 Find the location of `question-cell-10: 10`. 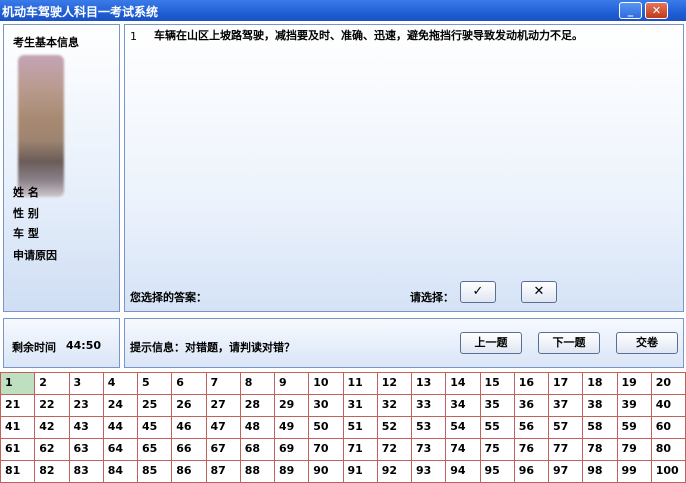

question-cell-10: 10 is located at coordinates (326, 384).